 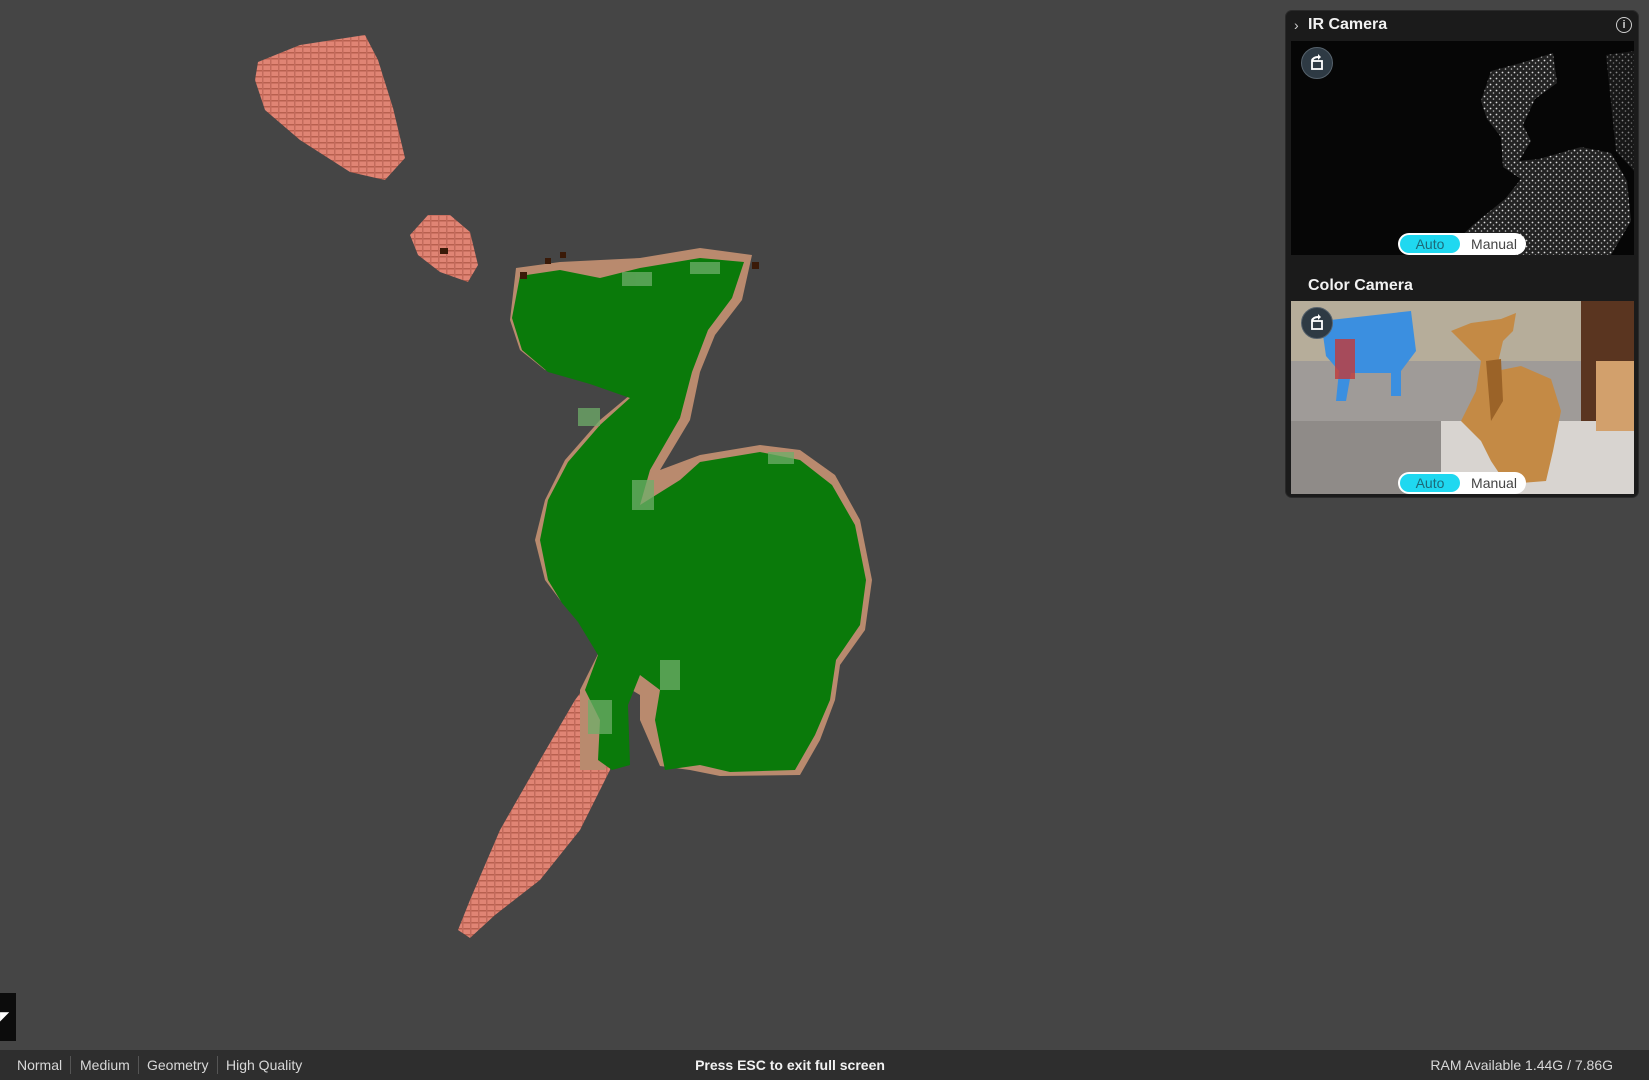 I want to click on ir-auto-option: Auto, so click(x=1430, y=244).